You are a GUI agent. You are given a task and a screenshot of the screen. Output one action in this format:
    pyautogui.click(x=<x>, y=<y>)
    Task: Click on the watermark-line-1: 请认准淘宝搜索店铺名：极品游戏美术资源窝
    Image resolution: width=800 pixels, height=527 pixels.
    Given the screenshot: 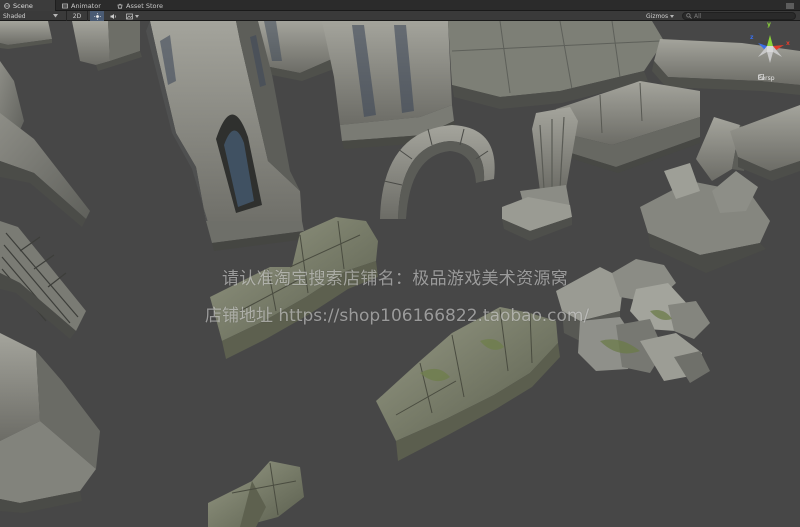 What is the action you would take?
    pyautogui.click(x=395, y=279)
    